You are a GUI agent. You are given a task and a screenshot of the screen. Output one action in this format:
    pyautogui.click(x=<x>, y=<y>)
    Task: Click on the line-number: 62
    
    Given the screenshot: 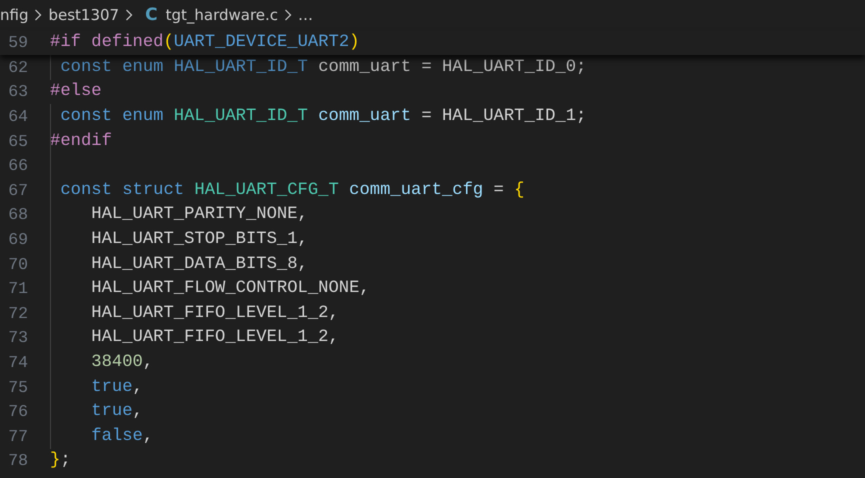 What is the action you would take?
    pyautogui.click(x=17, y=67)
    